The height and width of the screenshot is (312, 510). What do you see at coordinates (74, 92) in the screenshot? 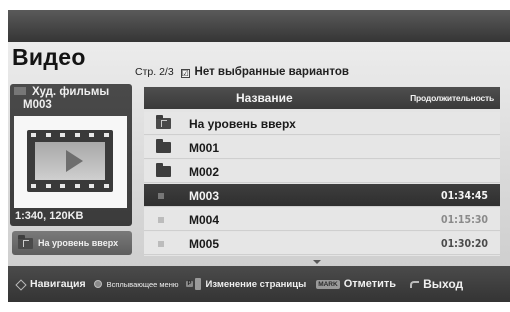
I see `category-label: Худ. фильмы` at bounding box center [74, 92].